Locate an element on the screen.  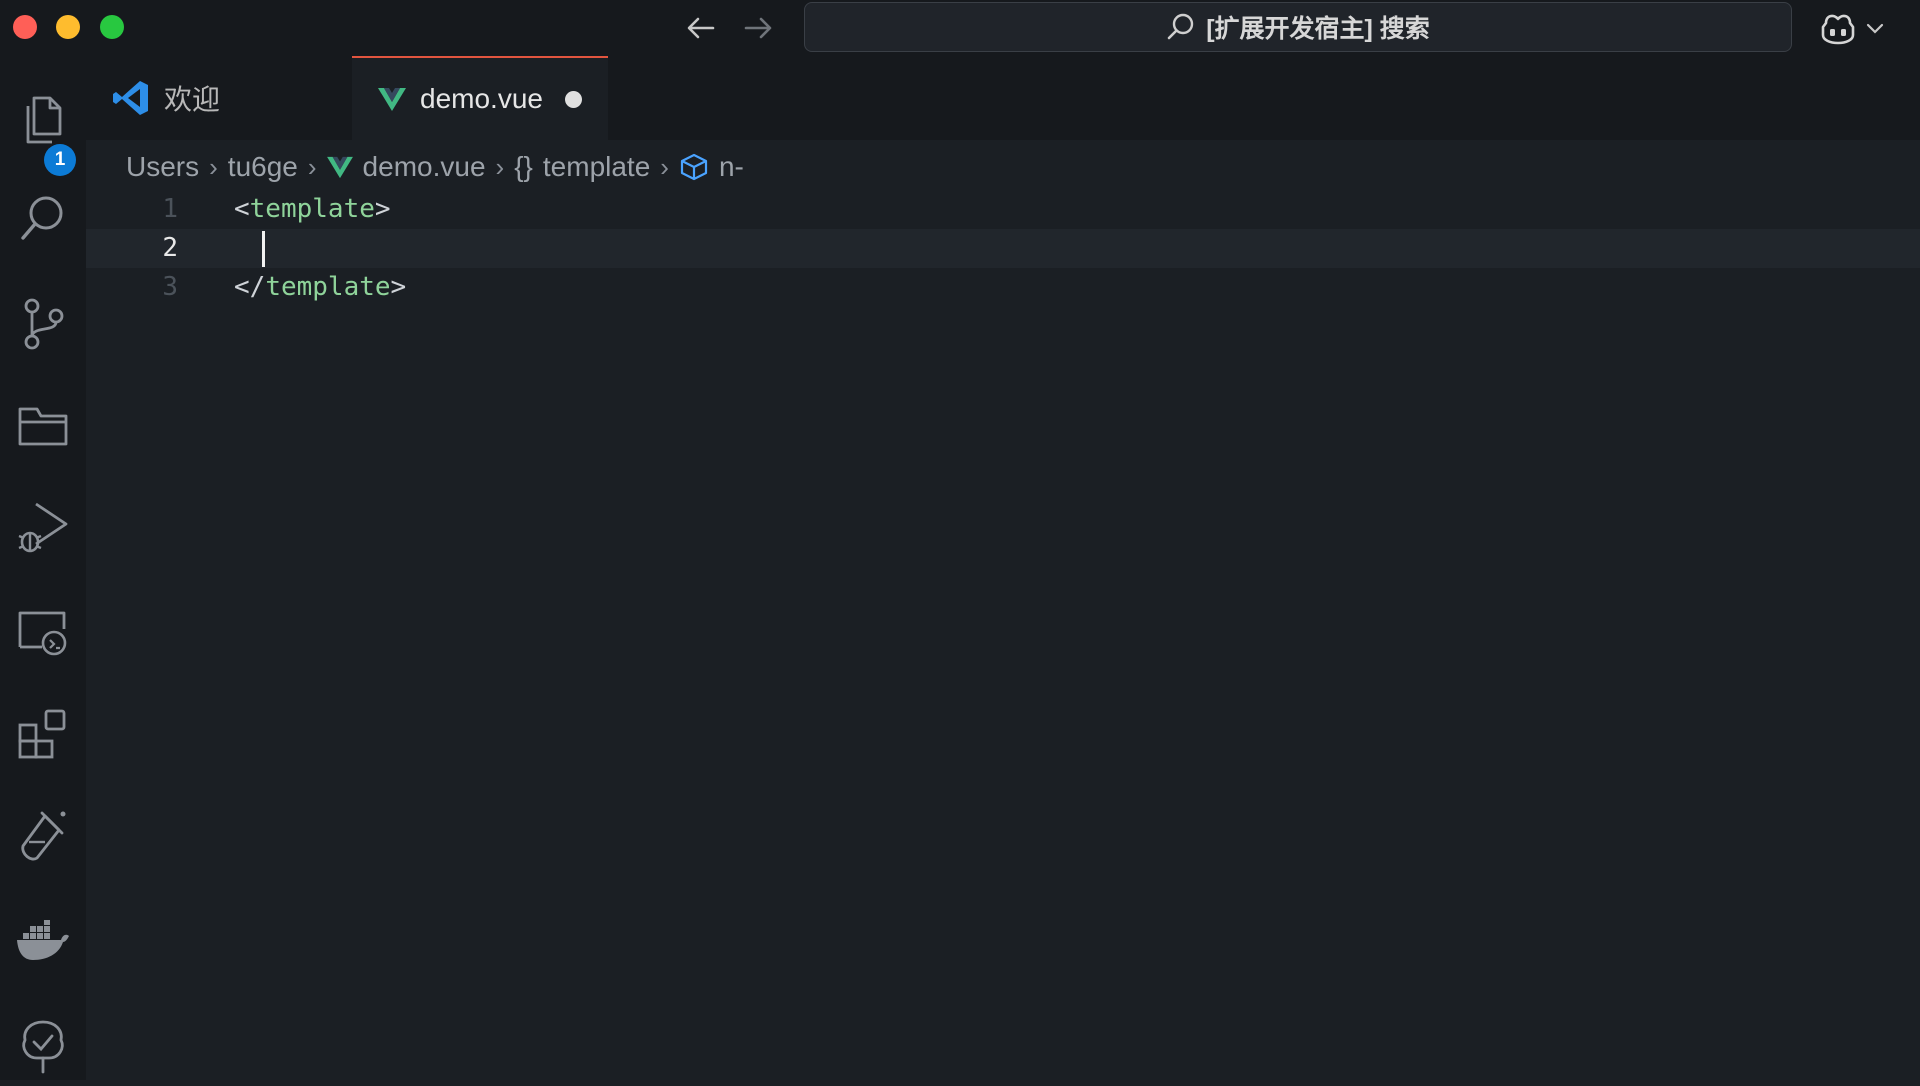
tab-label: demo.vue is located at coordinates (481, 98).